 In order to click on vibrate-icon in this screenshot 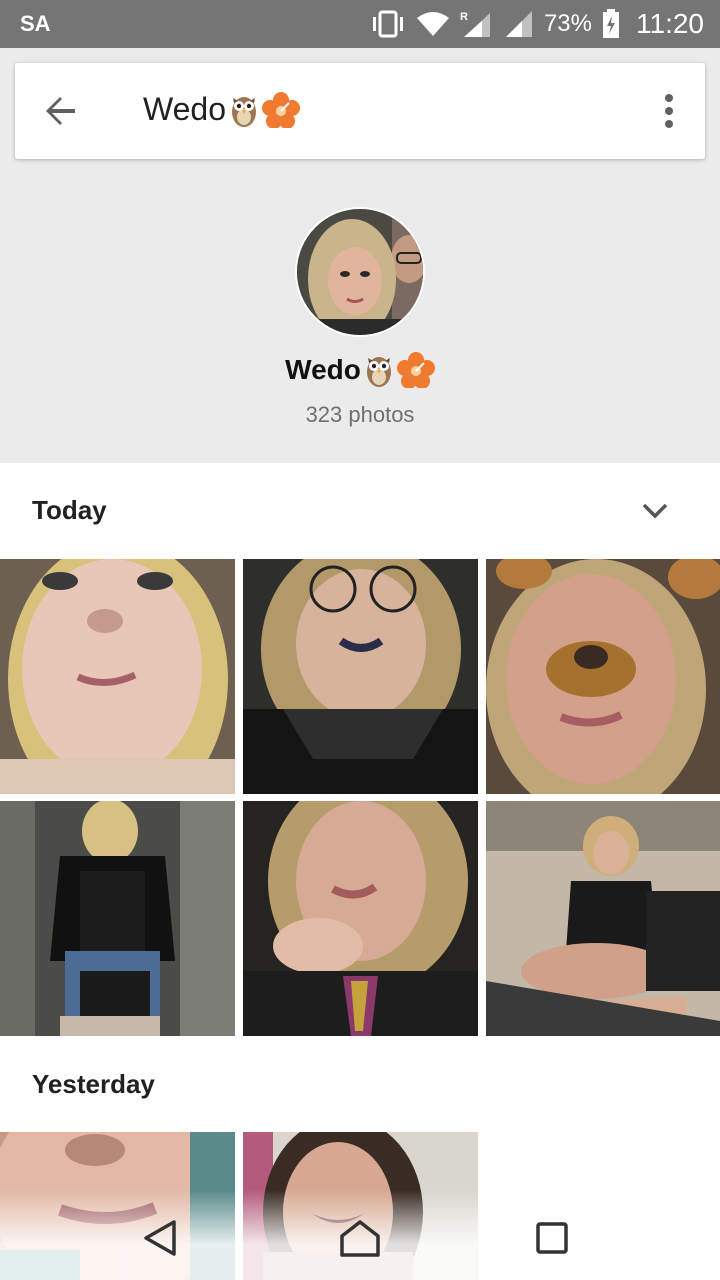, I will do `click(388, 24)`.